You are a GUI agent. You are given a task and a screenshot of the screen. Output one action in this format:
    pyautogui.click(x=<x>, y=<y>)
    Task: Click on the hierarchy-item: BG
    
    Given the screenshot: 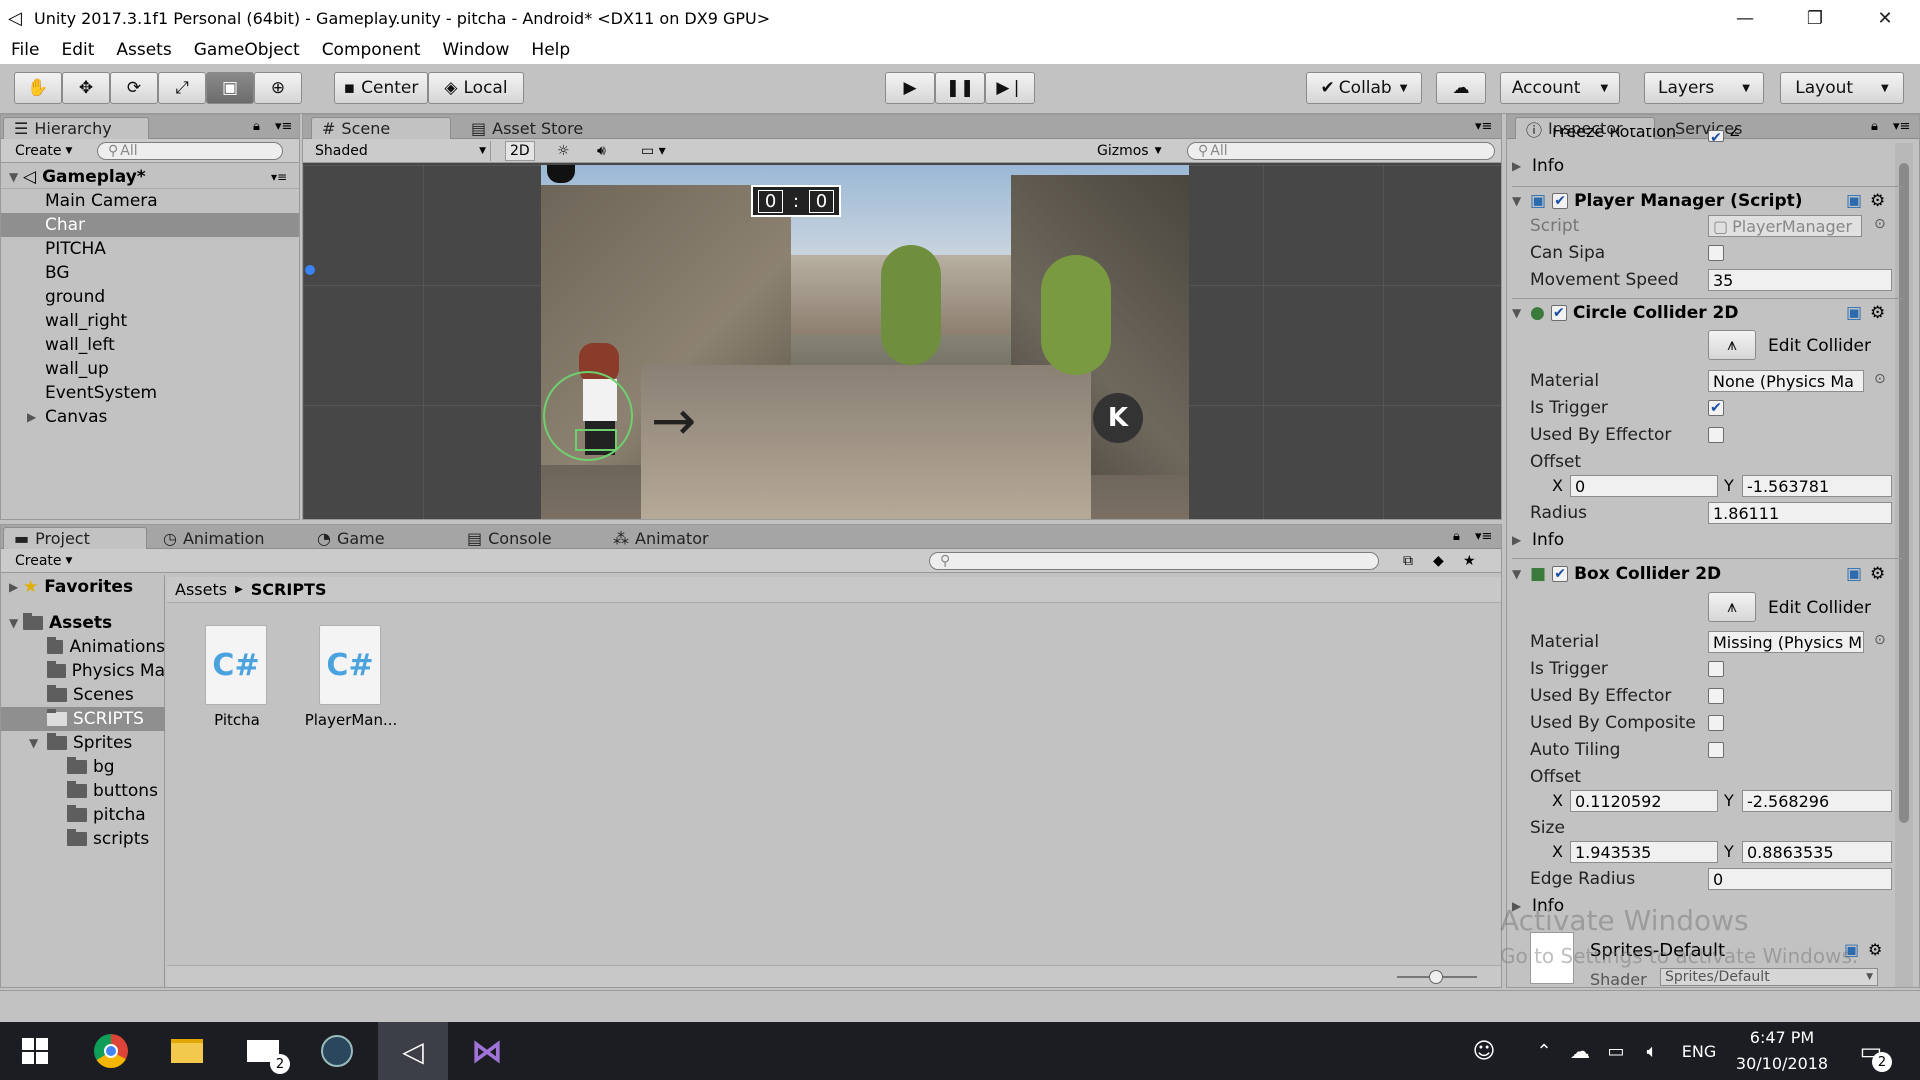 What is the action you would take?
    pyautogui.click(x=150, y=273)
    